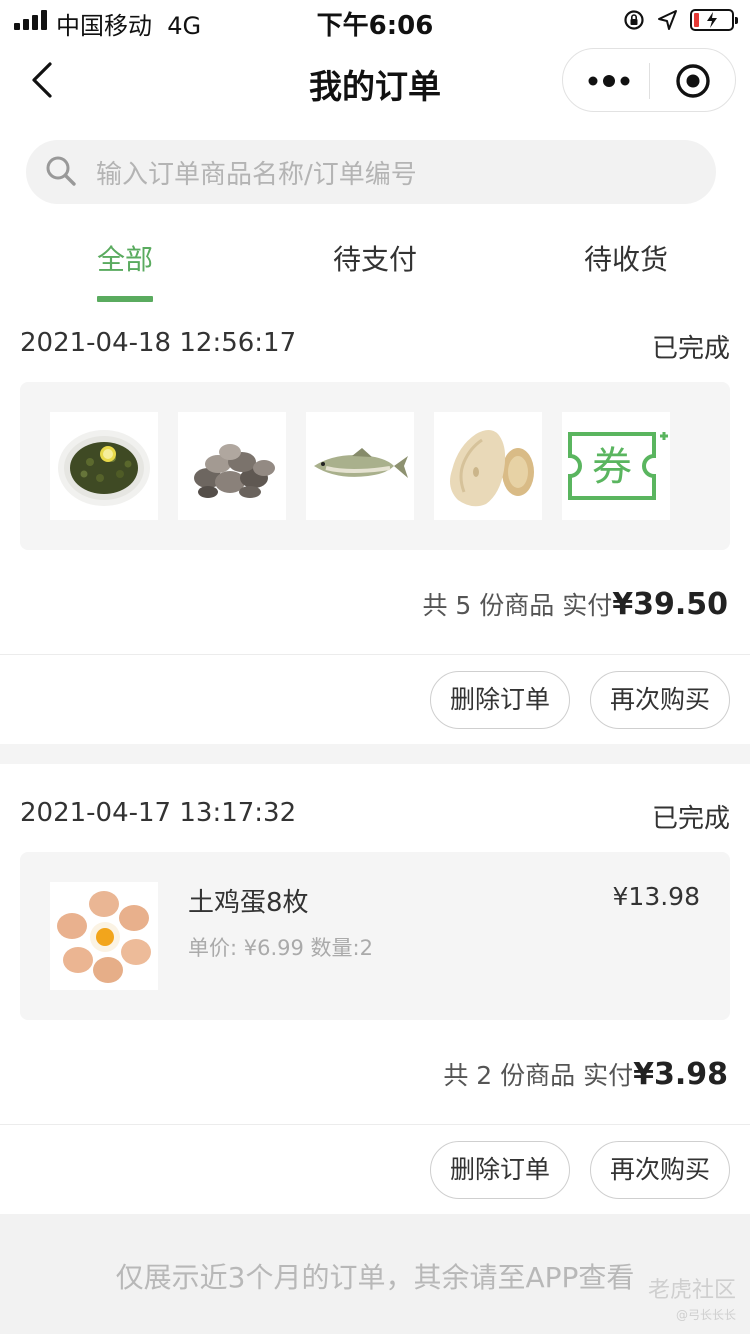 The image size is (750, 1334). I want to click on close-miniprogram-icon, so click(693, 81).